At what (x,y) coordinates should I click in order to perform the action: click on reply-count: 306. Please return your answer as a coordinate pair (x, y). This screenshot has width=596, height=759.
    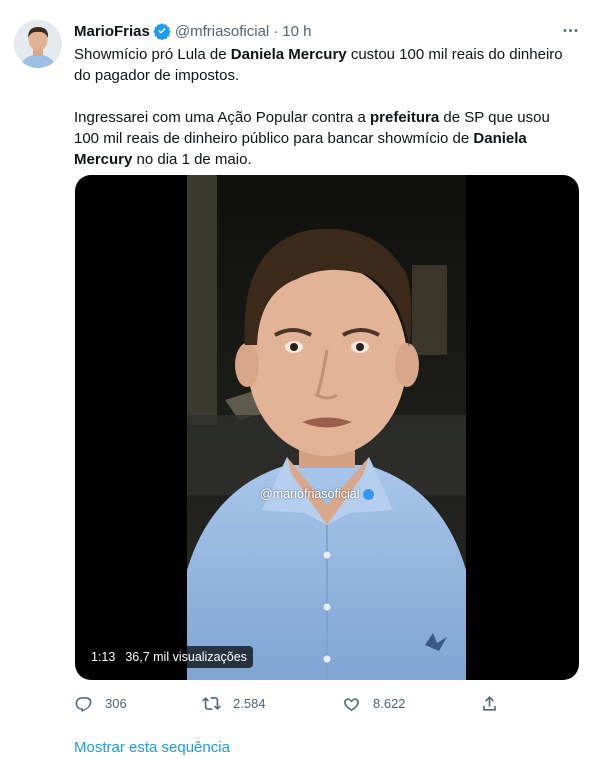
    Looking at the image, I should click on (116, 703).